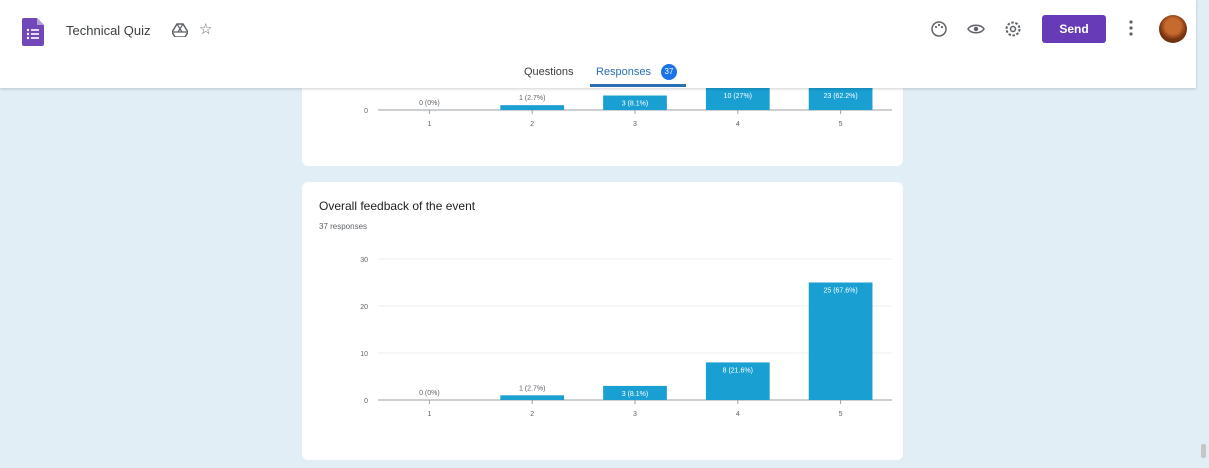 This screenshot has width=1209, height=468. Describe the element at coordinates (1203, 451) in the screenshot. I see `scrollbar-thumb` at that location.